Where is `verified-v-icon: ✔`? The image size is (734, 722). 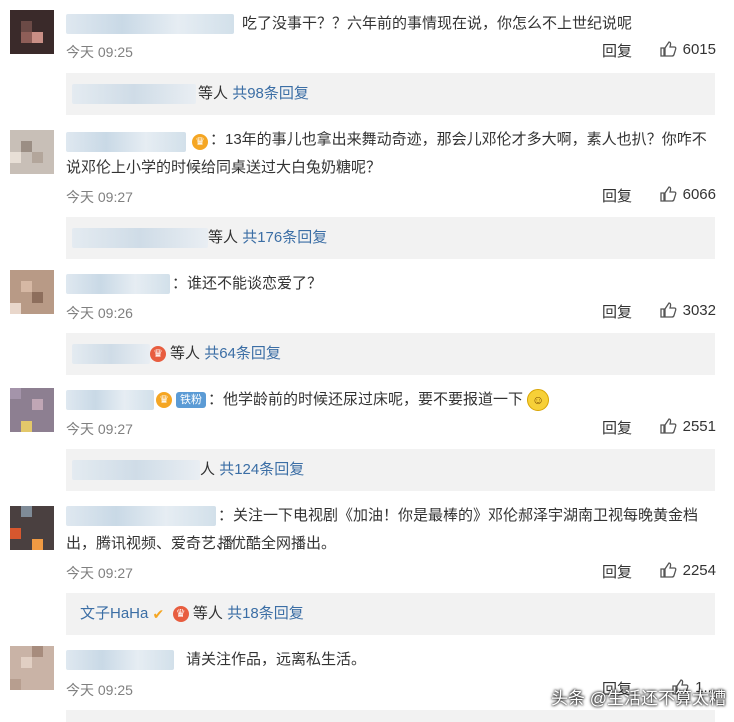
verified-v-icon: ✔ is located at coordinates (158, 614).